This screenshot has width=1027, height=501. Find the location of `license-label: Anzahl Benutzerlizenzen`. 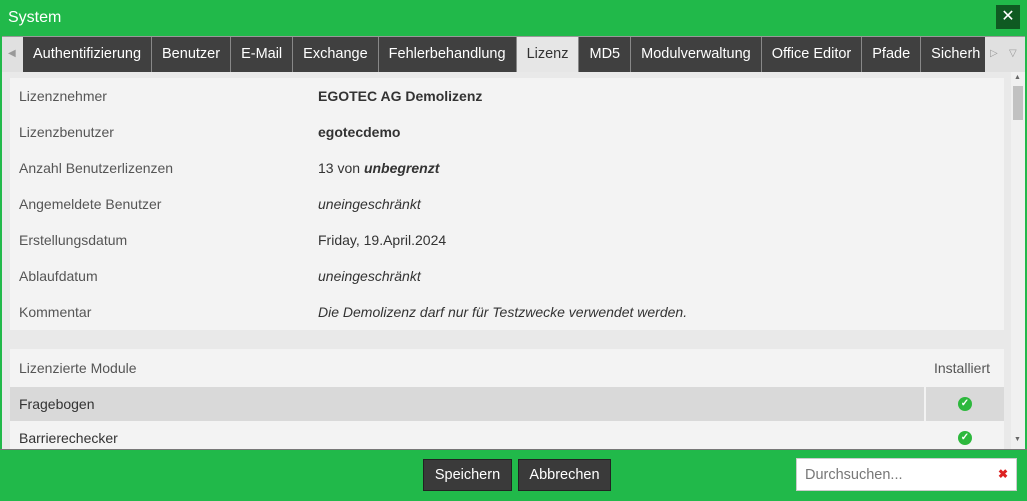

license-label: Anzahl Benutzerlizenzen is located at coordinates (96, 168).